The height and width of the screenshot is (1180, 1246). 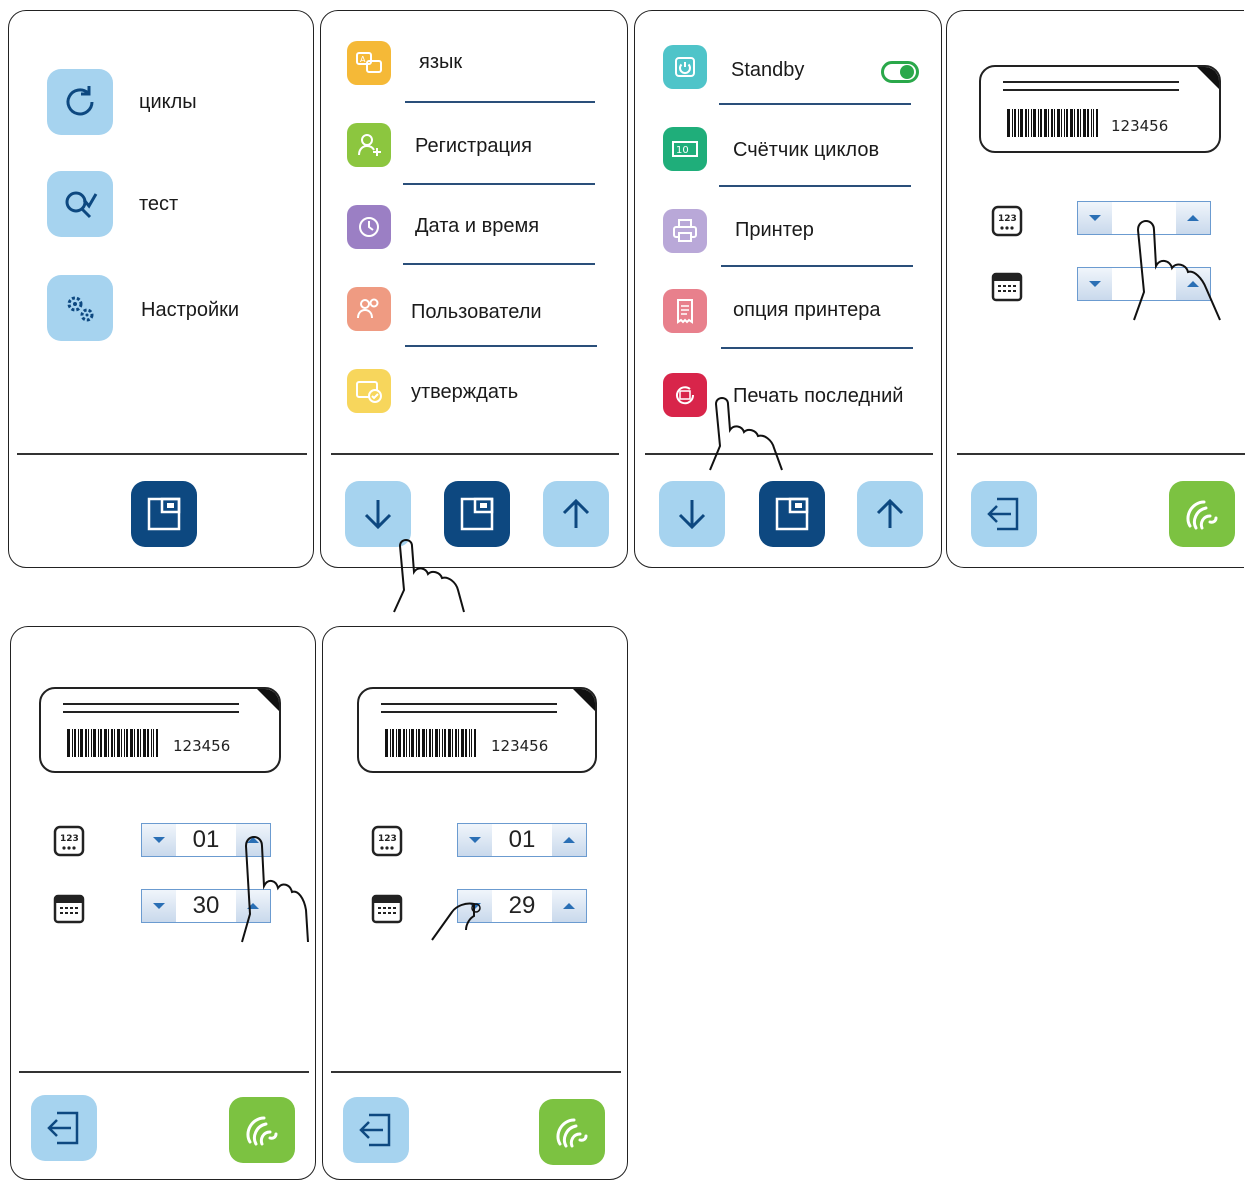 I want to click on print-last-icon, so click(x=685, y=395).